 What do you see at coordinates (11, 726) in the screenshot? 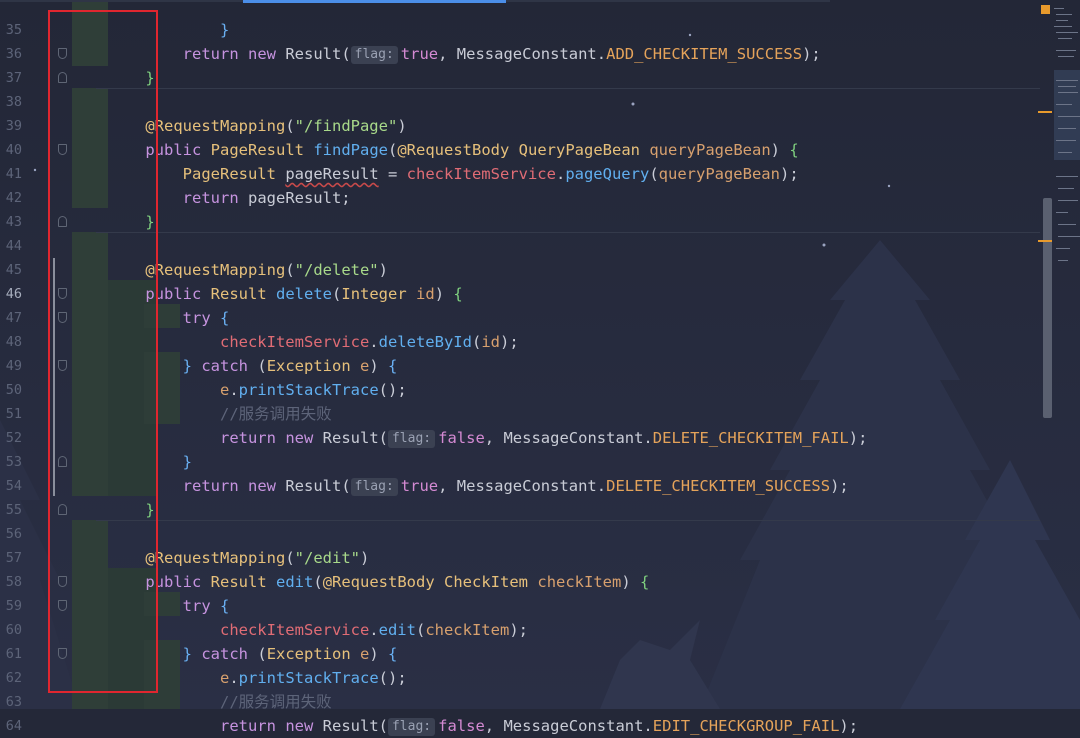
I see `line-number: 64` at bounding box center [11, 726].